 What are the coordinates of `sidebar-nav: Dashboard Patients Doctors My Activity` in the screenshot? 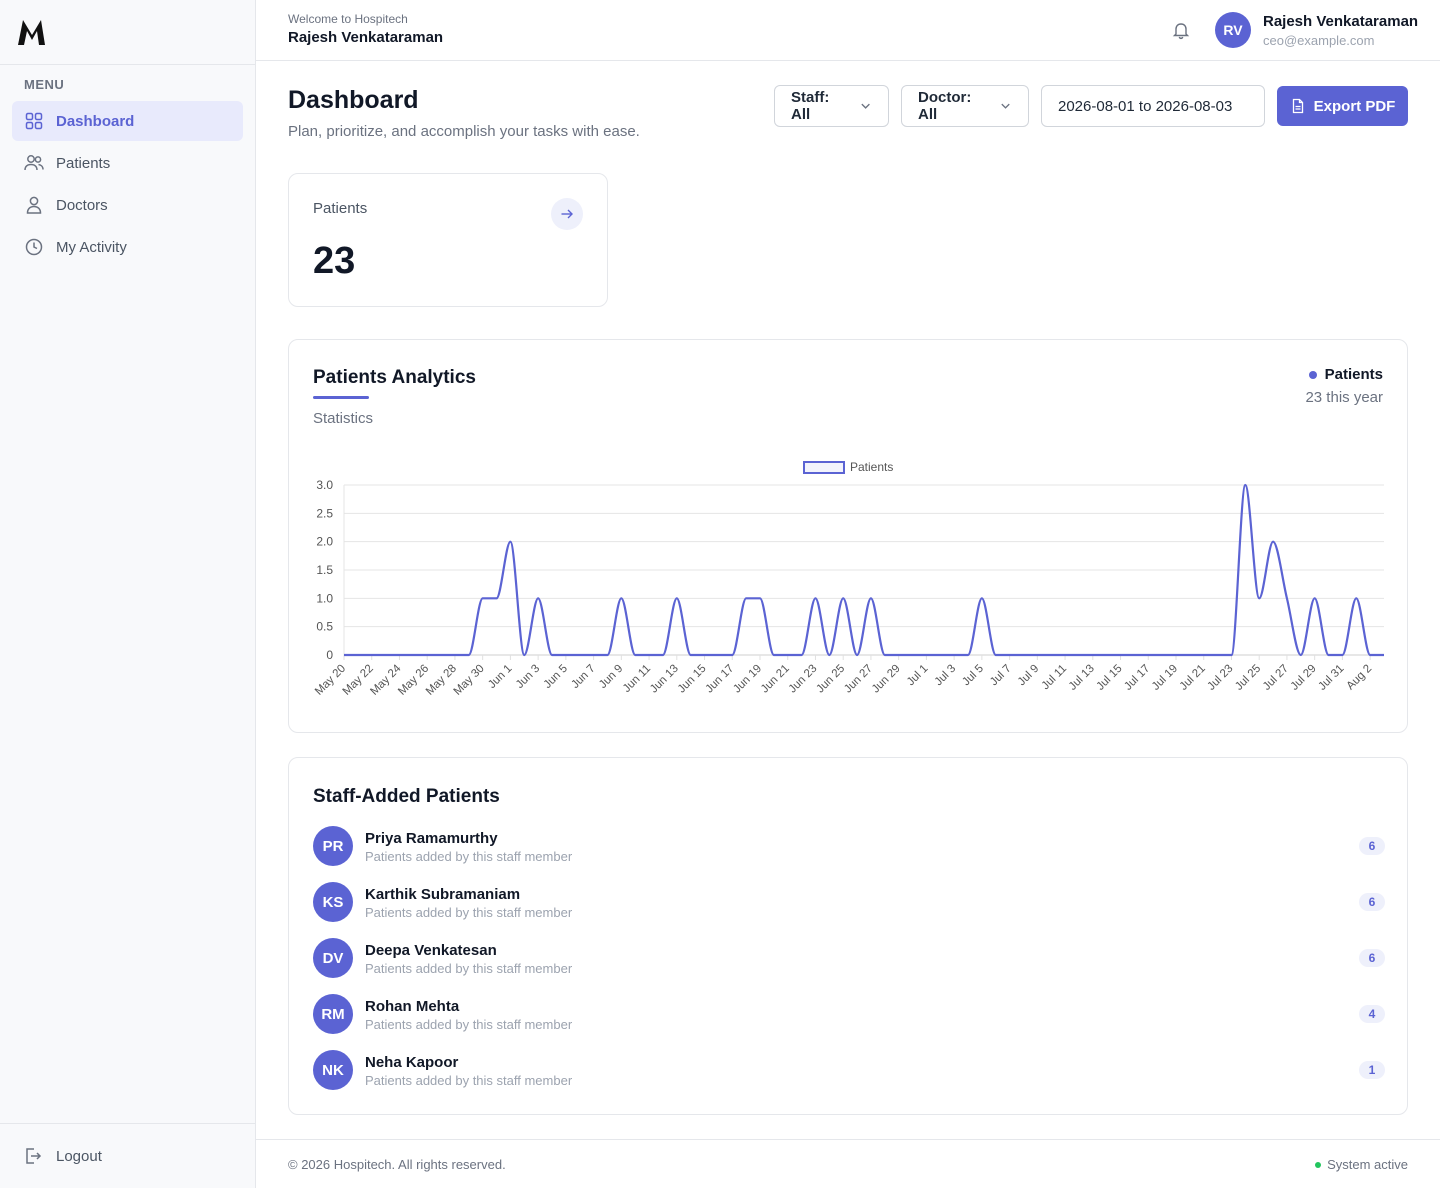 It's located at (127, 184).